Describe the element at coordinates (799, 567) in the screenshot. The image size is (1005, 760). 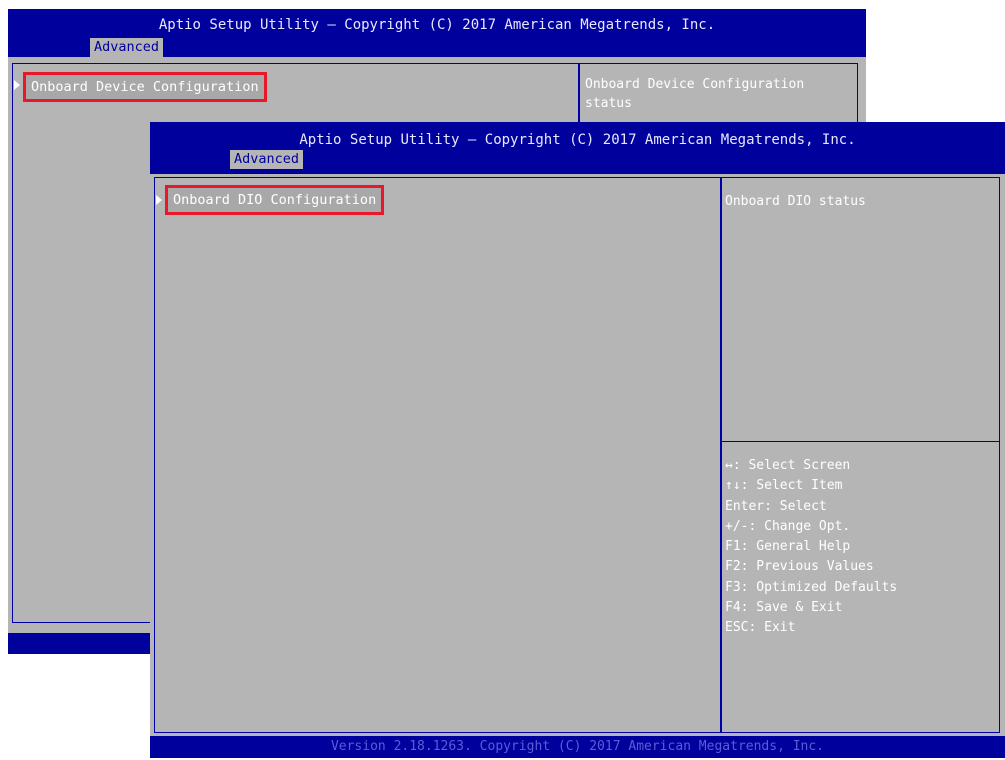
I see `key-hint: F2: Previous Values` at that location.